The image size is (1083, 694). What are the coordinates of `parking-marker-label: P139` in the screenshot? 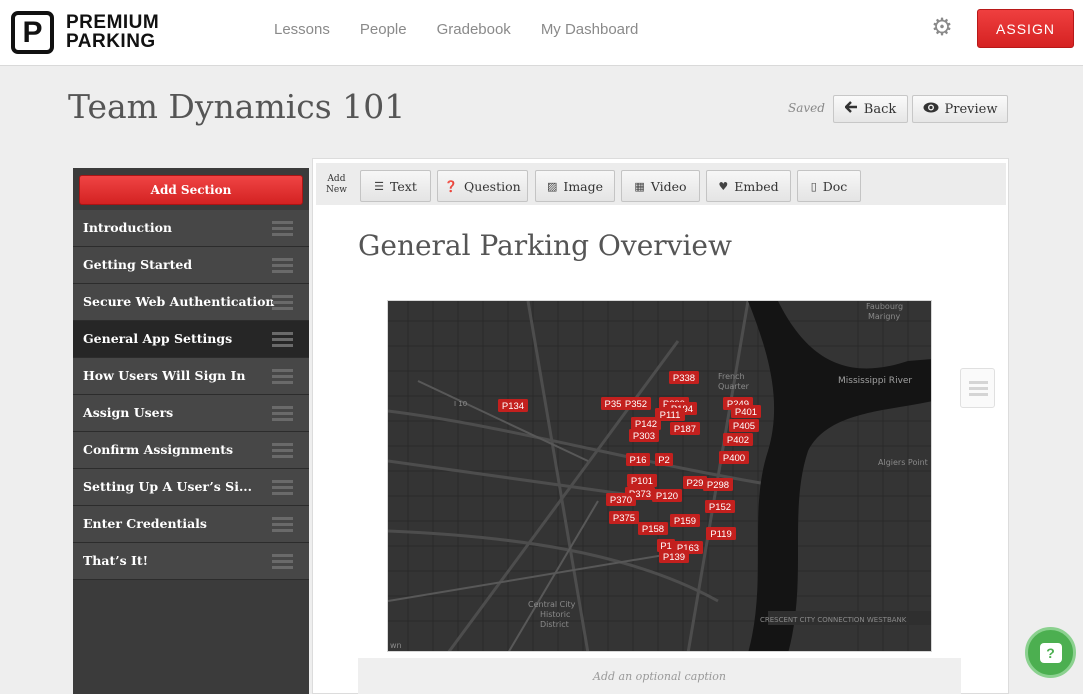 It's located at (674, 557).